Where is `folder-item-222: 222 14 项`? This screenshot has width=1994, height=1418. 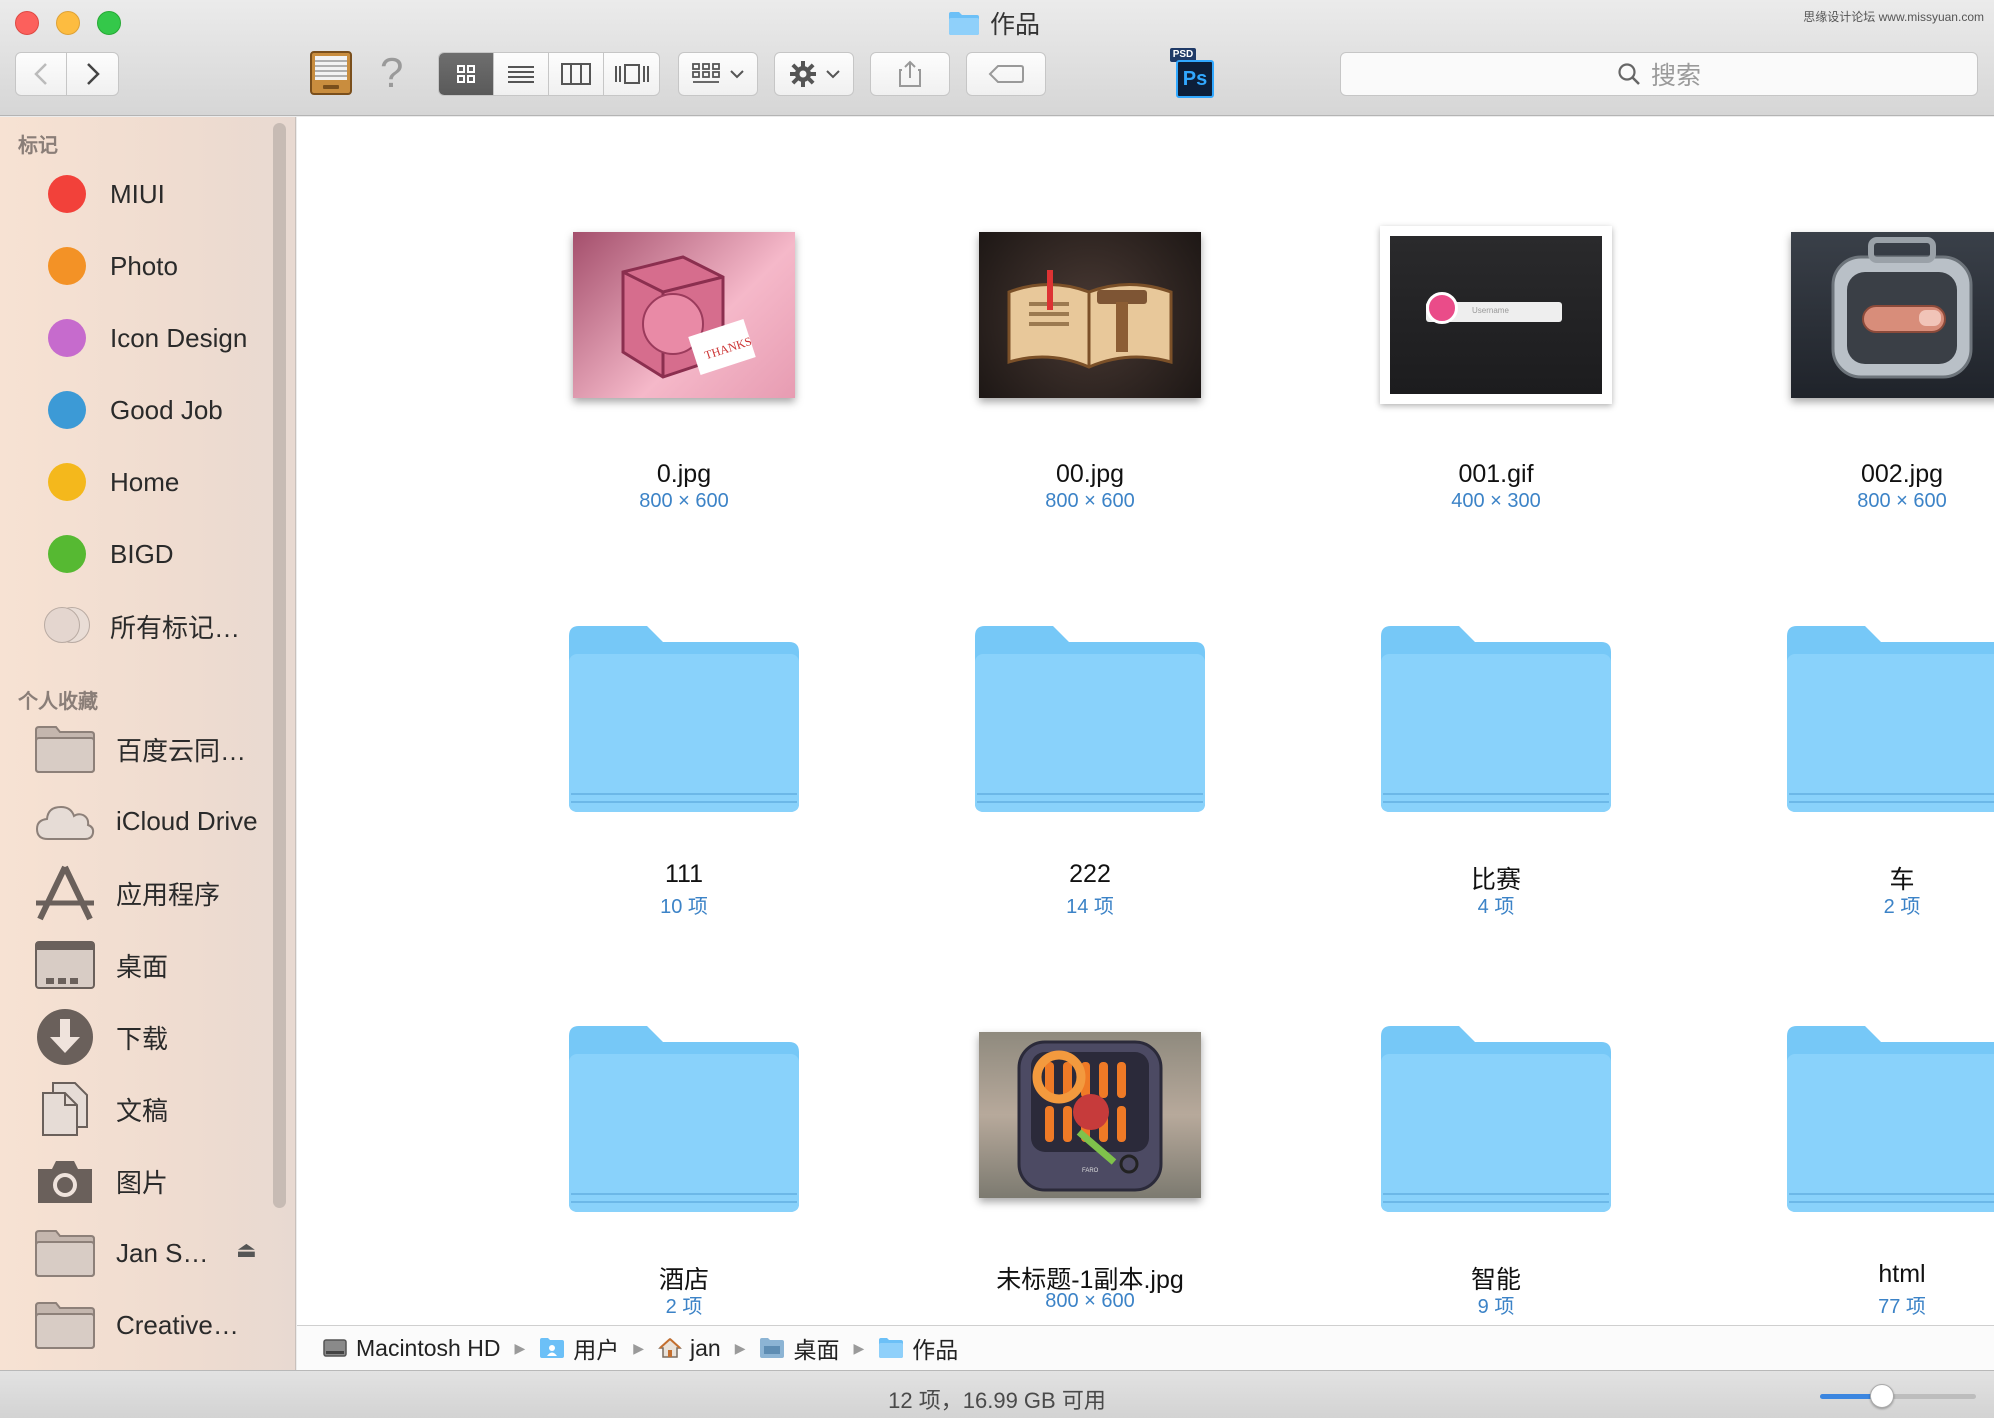 folder-item-222: 222 14 项 is located at coordinates (1090, 762).